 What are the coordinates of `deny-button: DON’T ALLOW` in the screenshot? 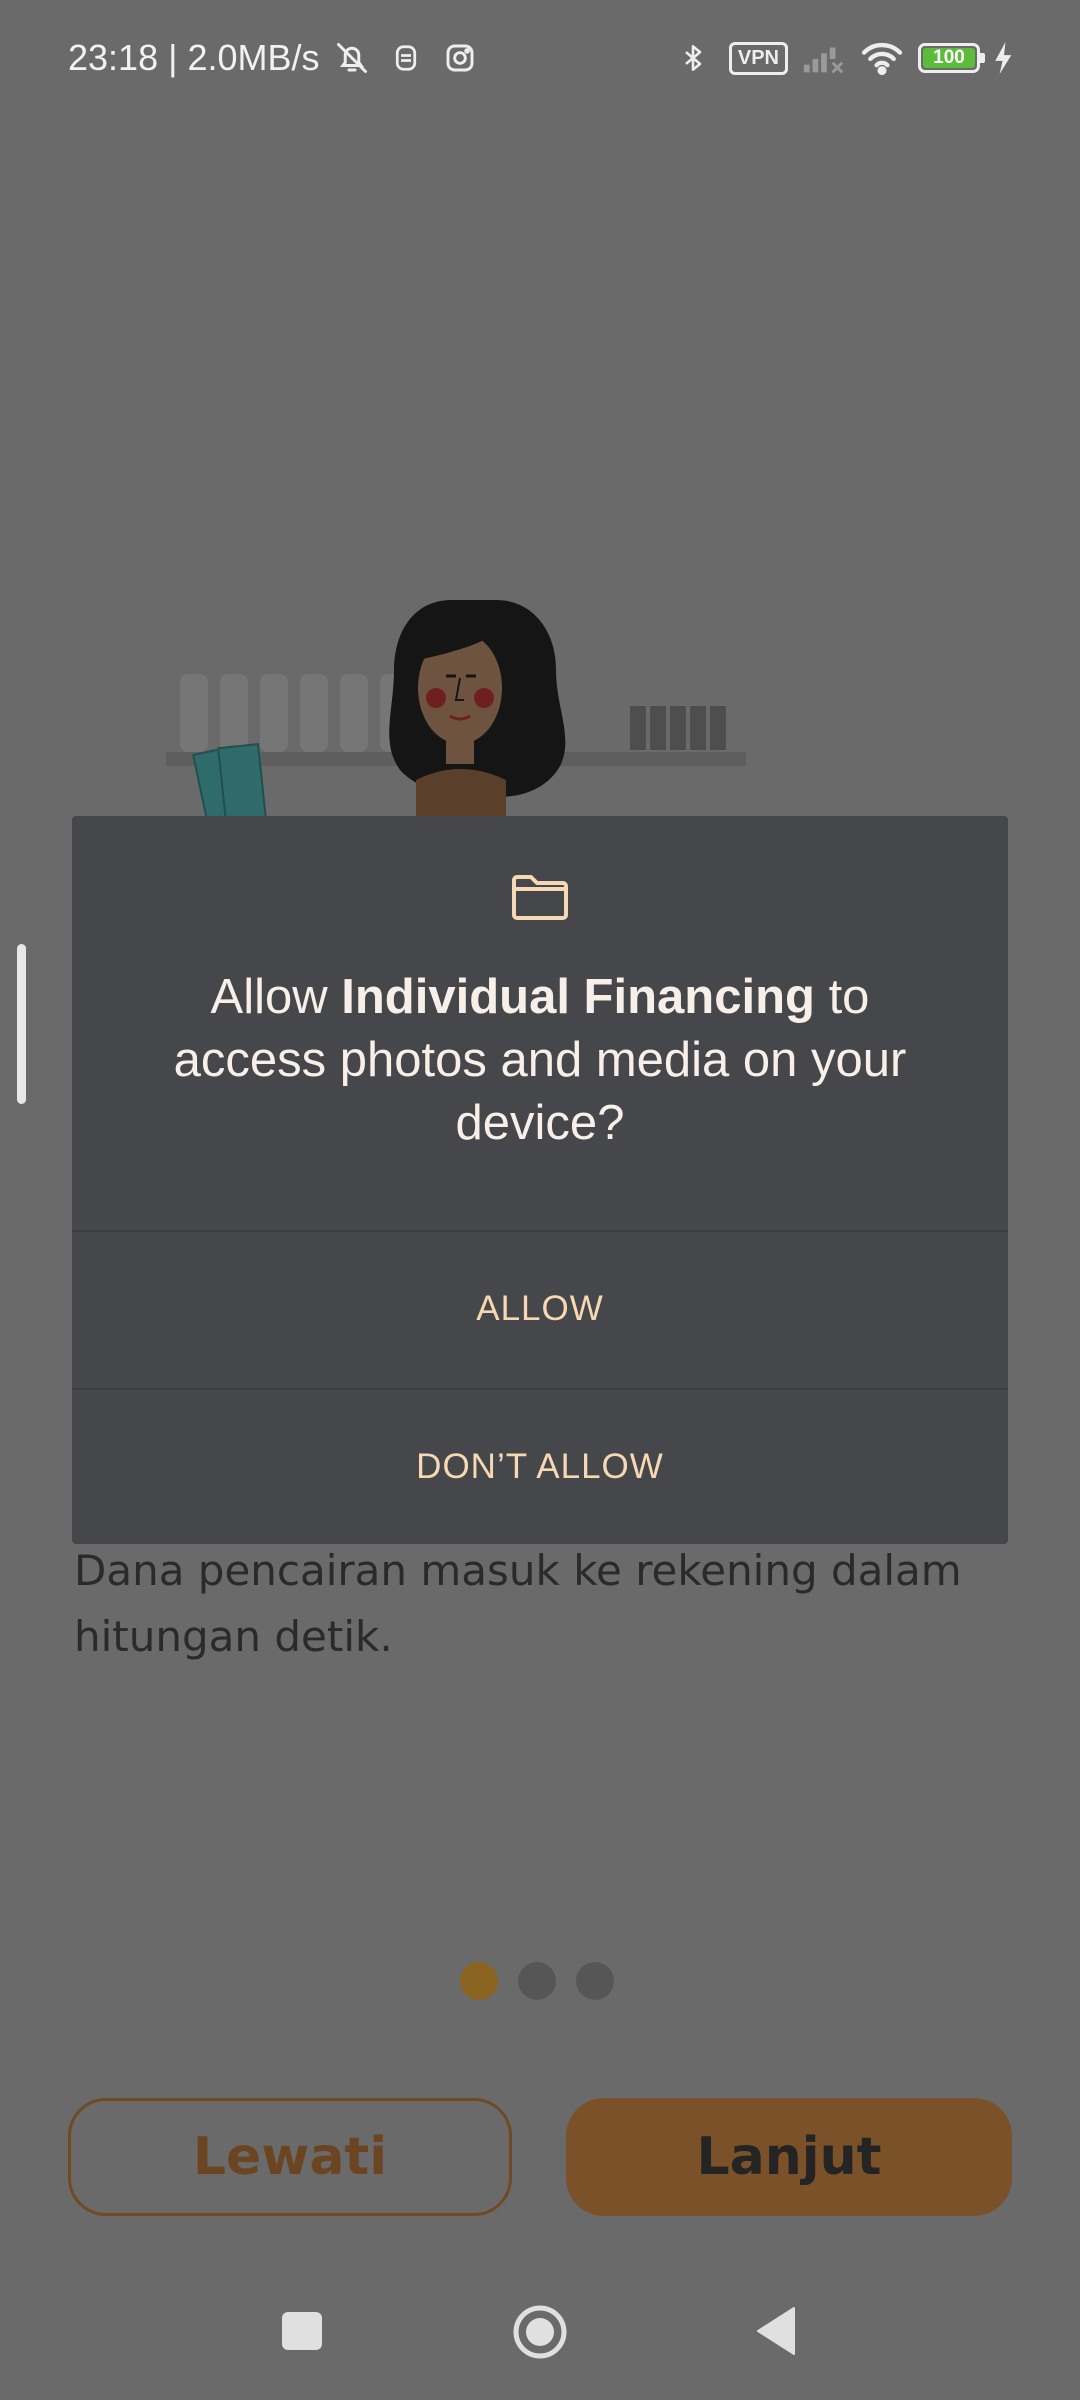 It's located at (540, 1467).